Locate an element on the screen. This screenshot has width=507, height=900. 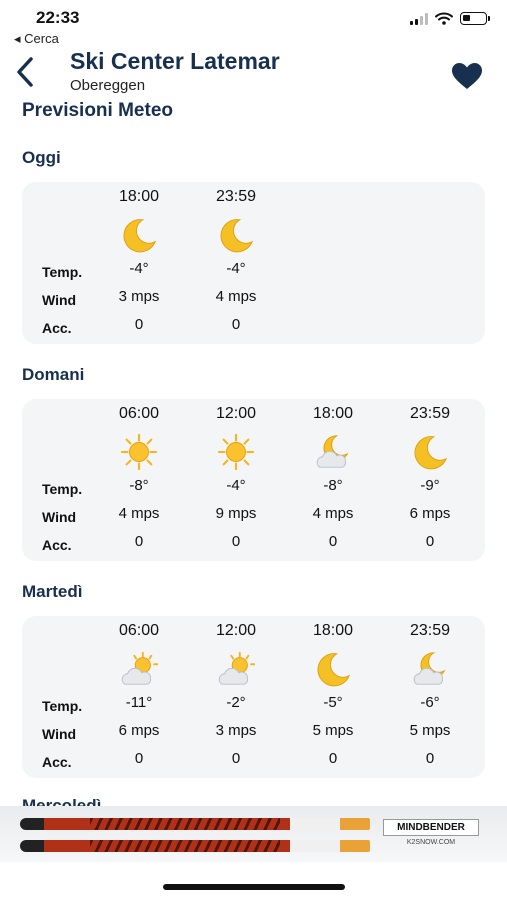
day-title: Oggi is located at coordinates (41, 157).